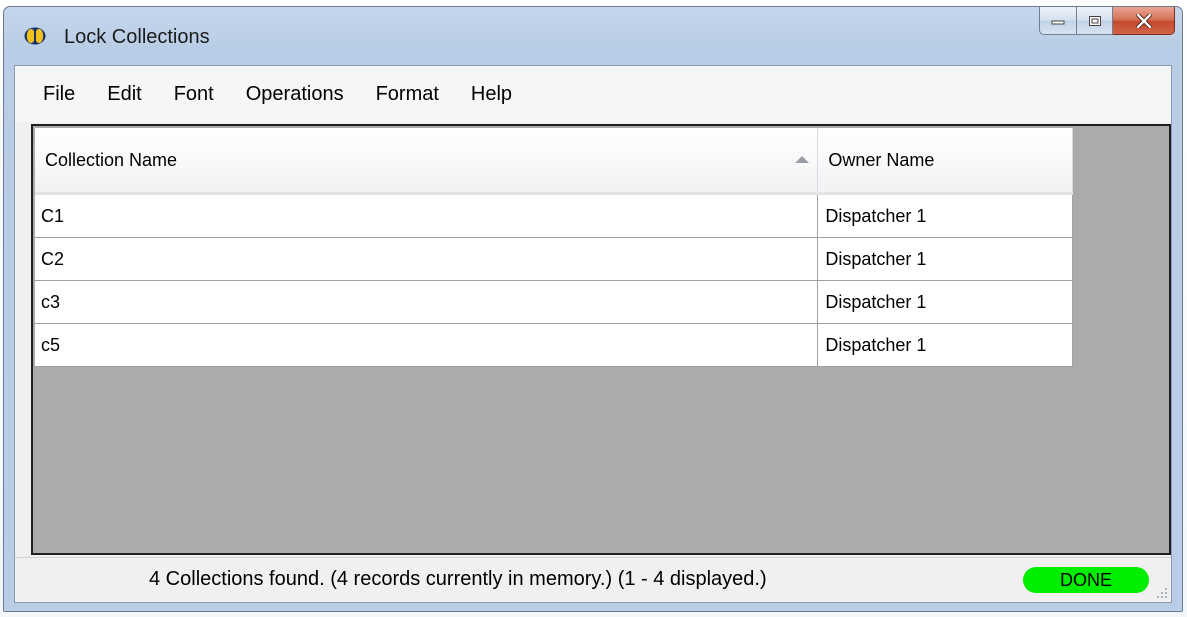  What do you see at coordinates (111, 159) in the screenshot?
I see `column-header-label: Collection Name` at bounding box center [111, 159].